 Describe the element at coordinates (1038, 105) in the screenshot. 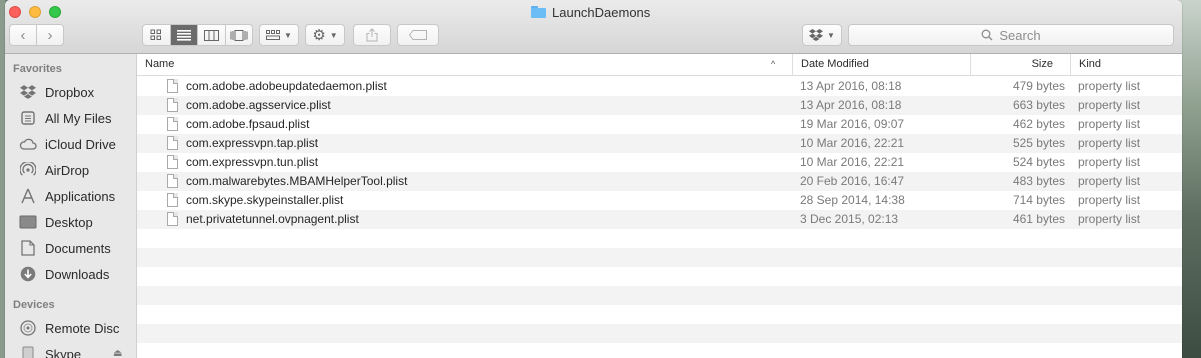

I see `file-size: 663 bytes` at that location.